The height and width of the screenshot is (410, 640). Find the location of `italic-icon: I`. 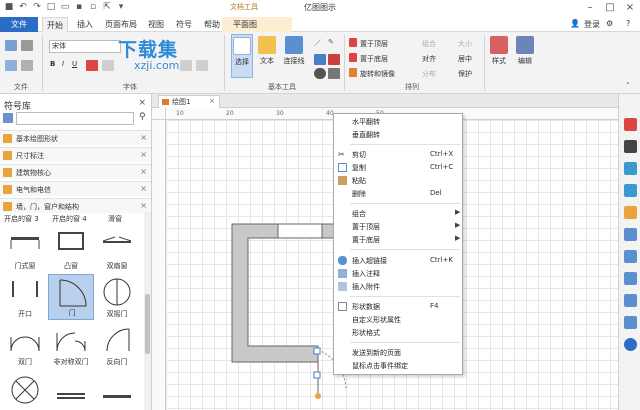

italic-icon: I is located at coordinates (63, 64).